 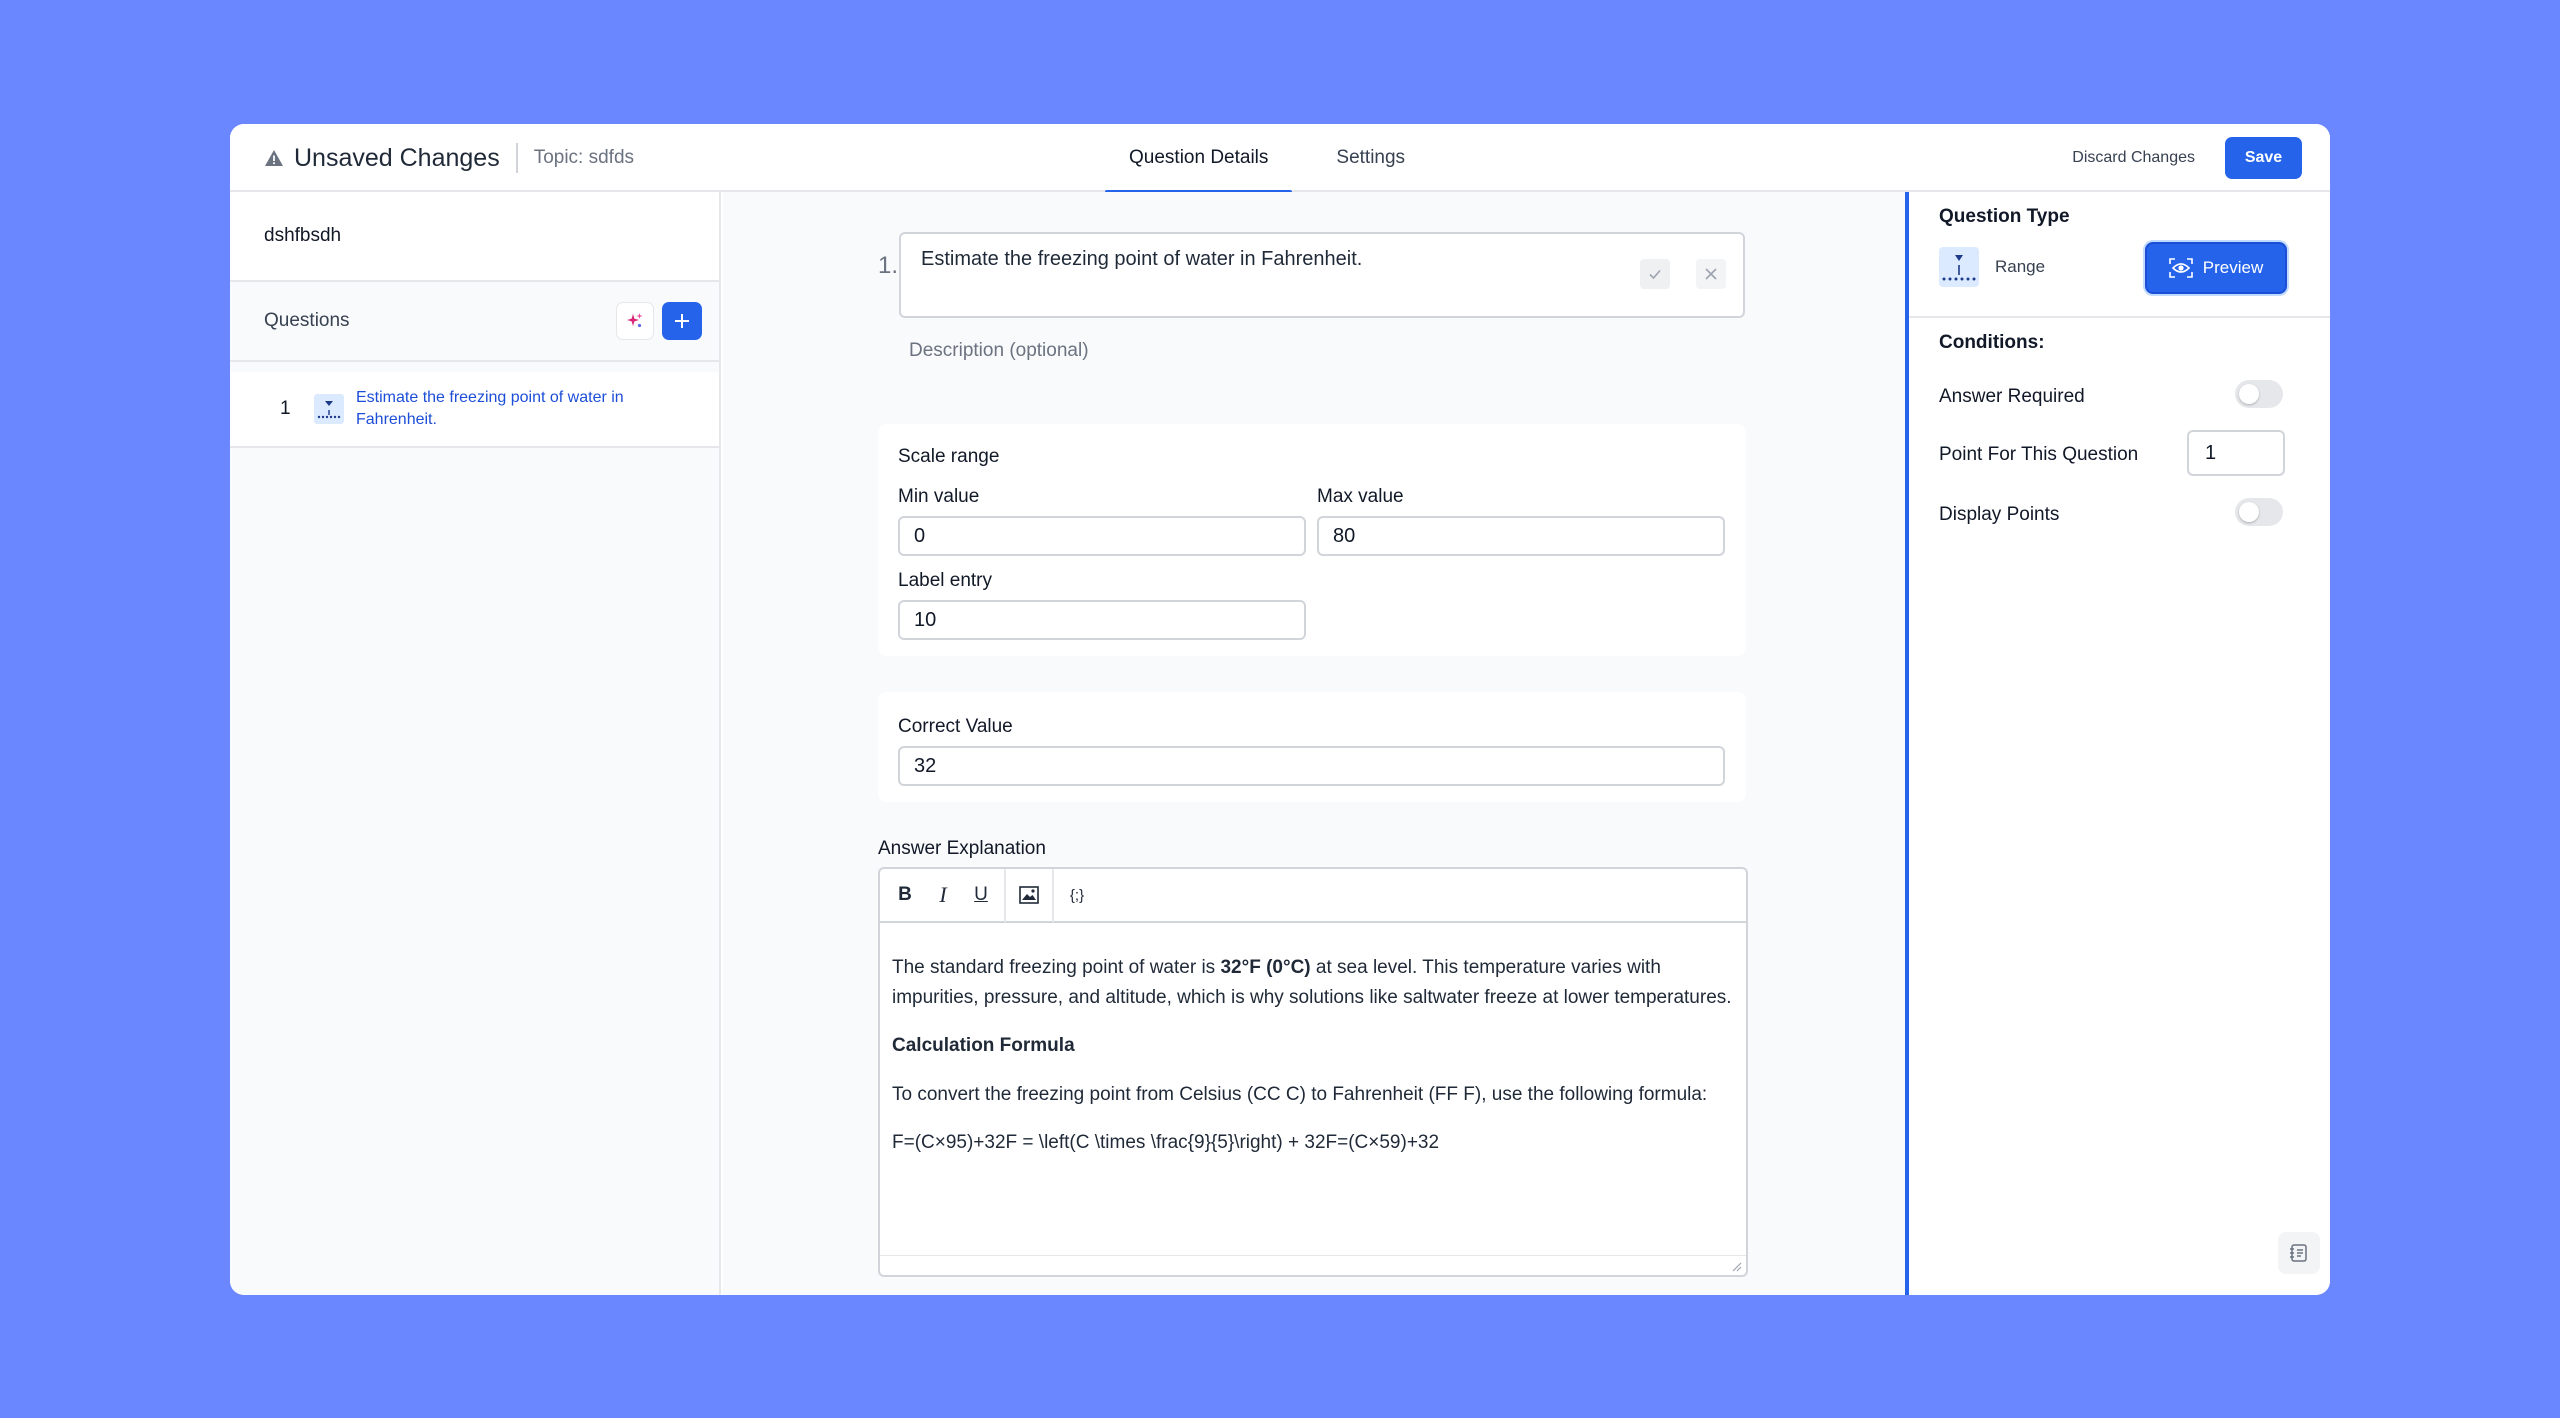 I want to click on close-icon, so click(x=1711, y=274).